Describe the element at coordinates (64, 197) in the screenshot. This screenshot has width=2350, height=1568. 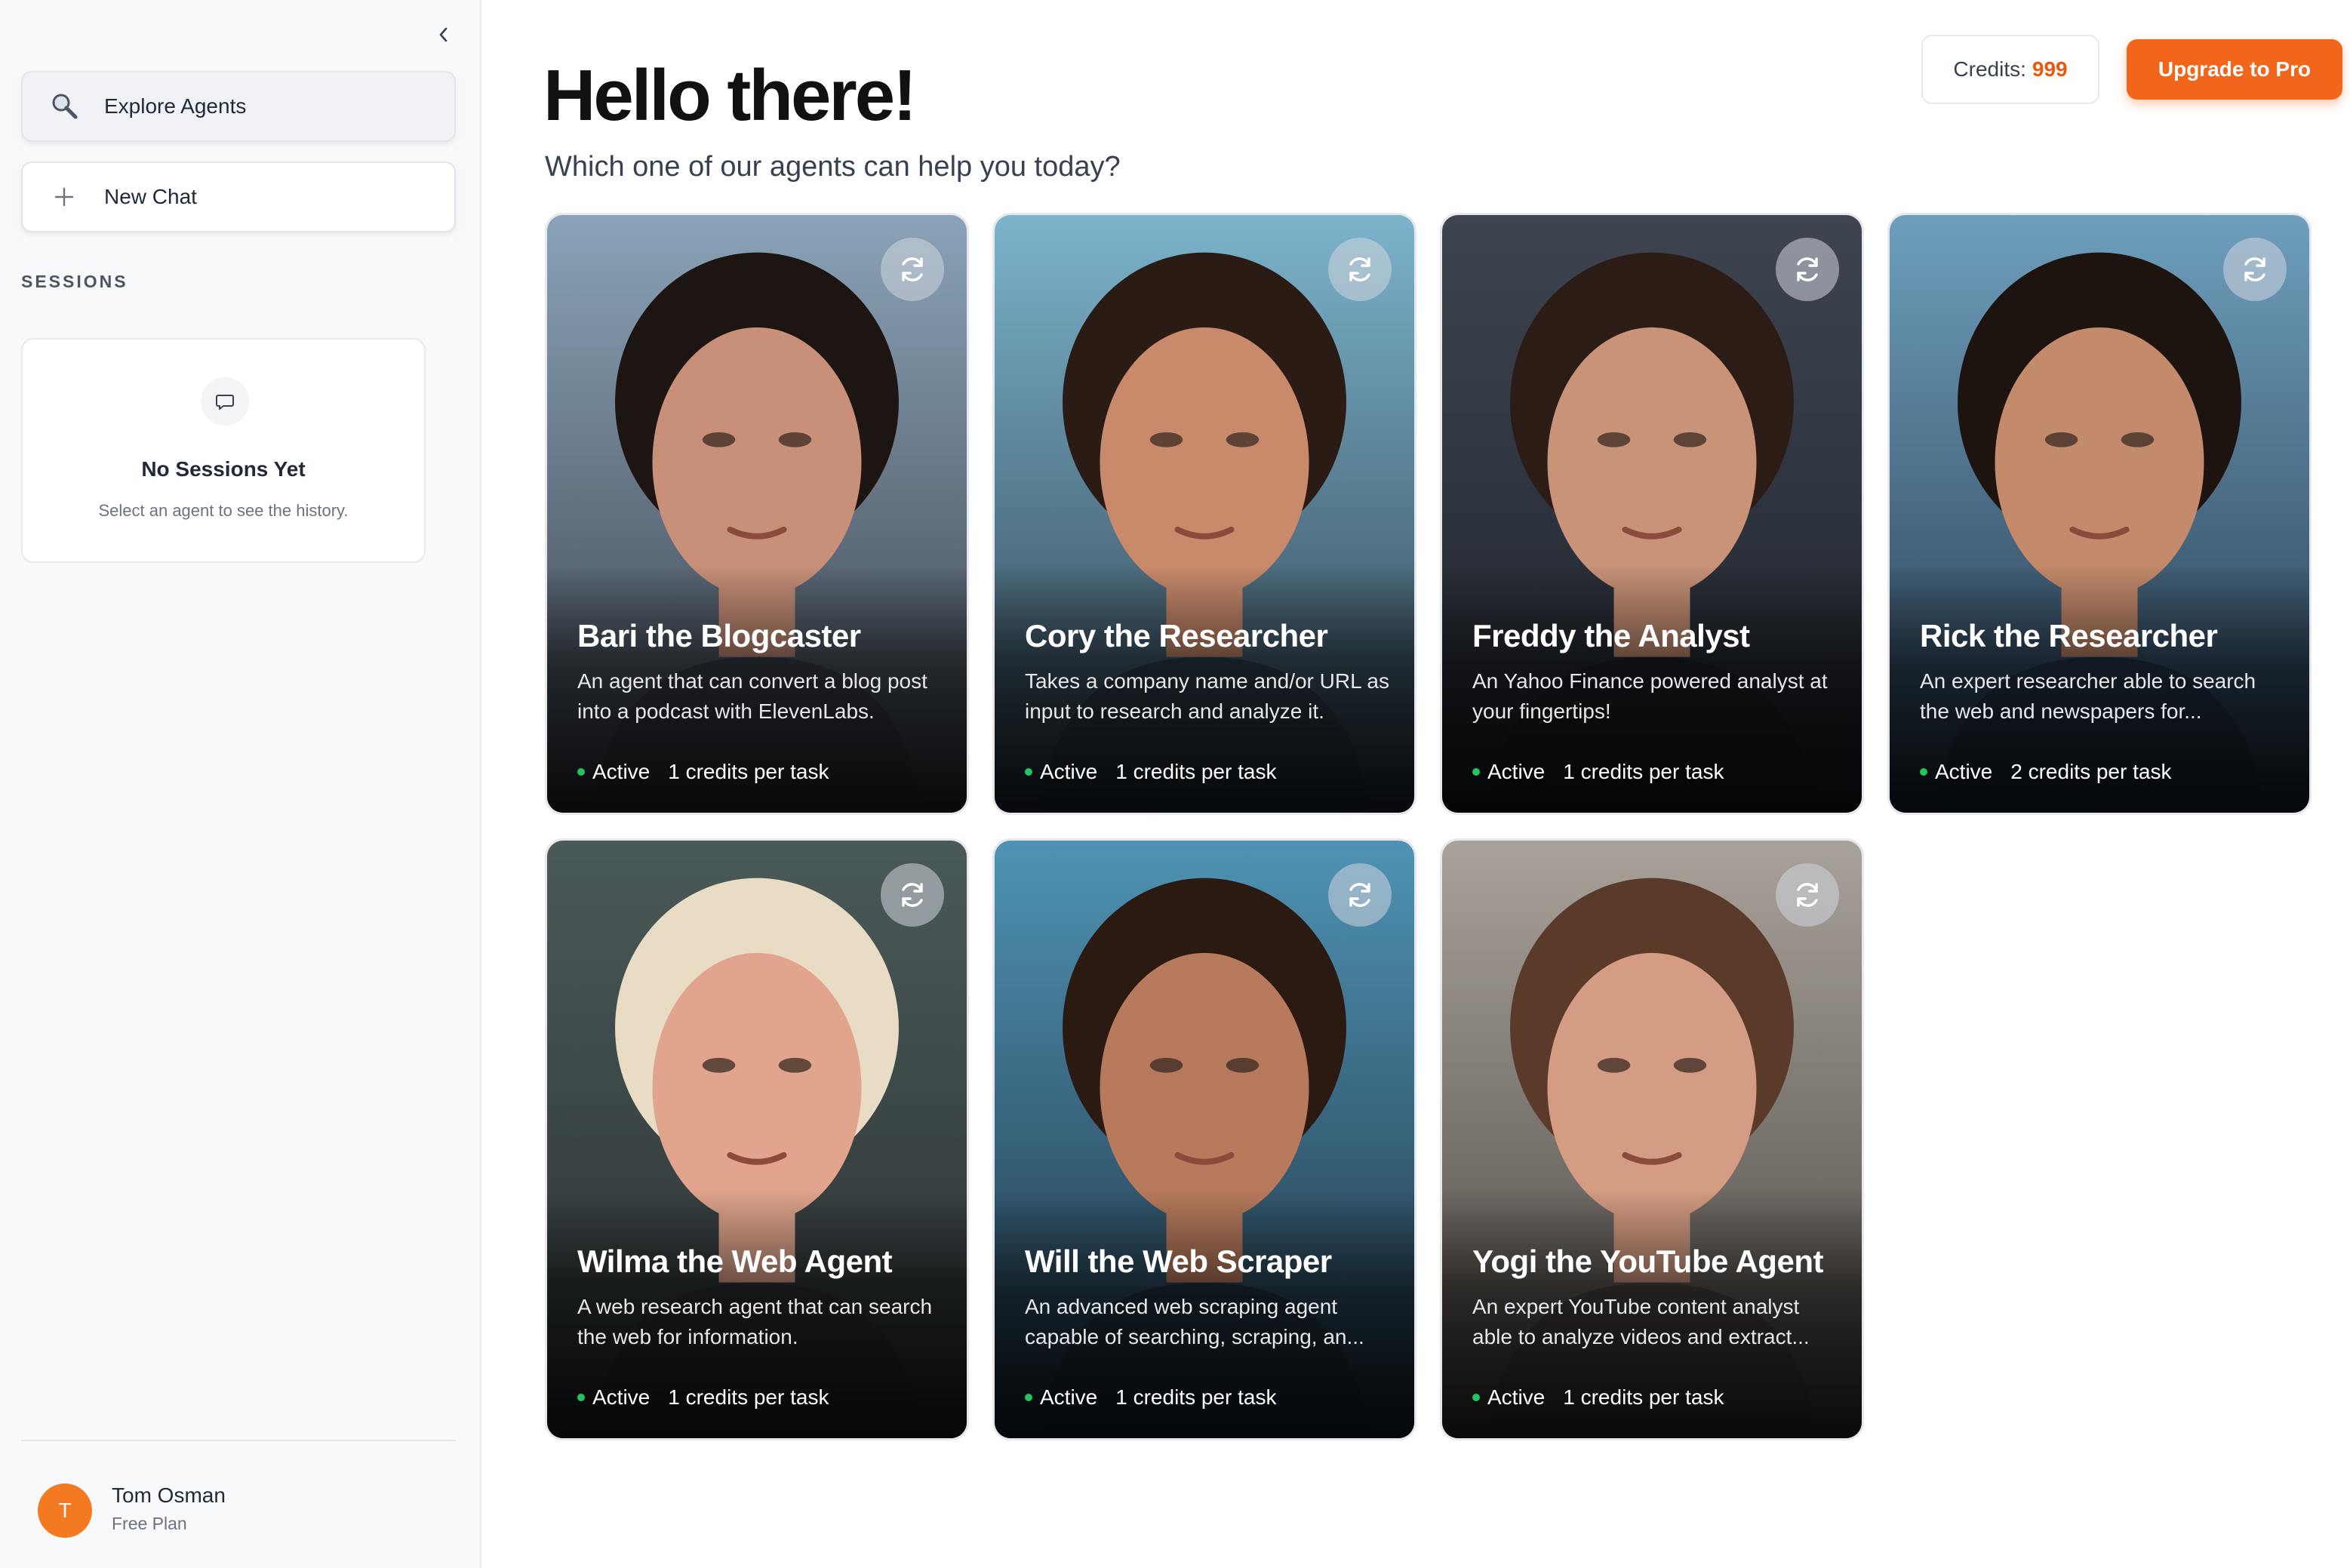
I see `plus-icon` at that location.